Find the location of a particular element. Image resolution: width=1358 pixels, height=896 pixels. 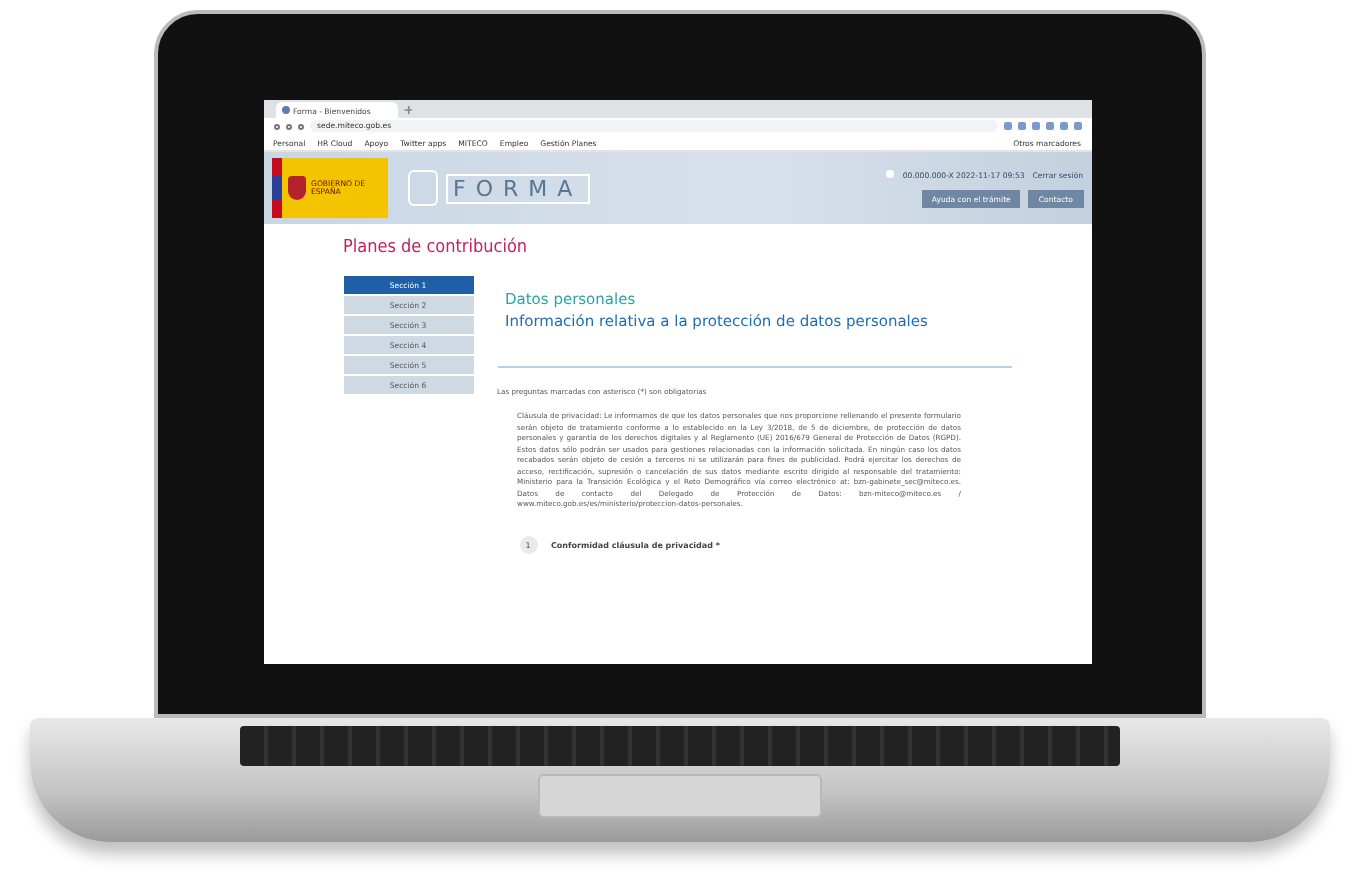

plus-icon is located at coordinates (408, 110).